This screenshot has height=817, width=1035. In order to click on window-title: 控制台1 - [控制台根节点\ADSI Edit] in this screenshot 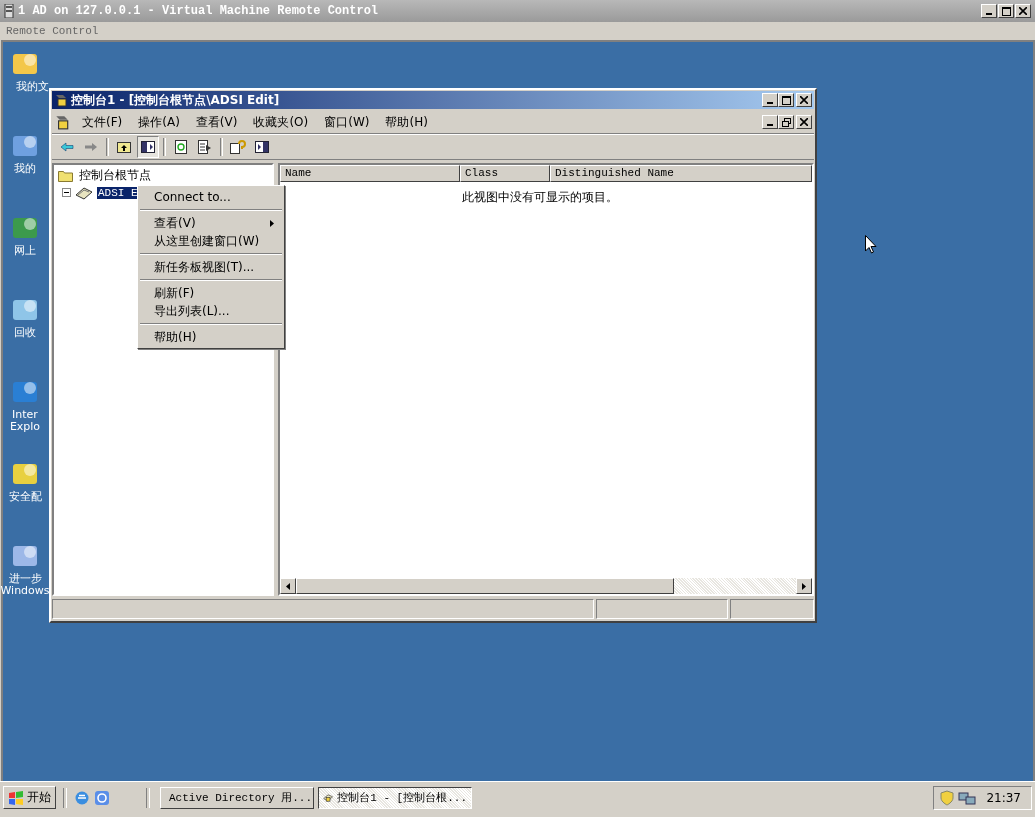, I will do `click(175, 100)`.